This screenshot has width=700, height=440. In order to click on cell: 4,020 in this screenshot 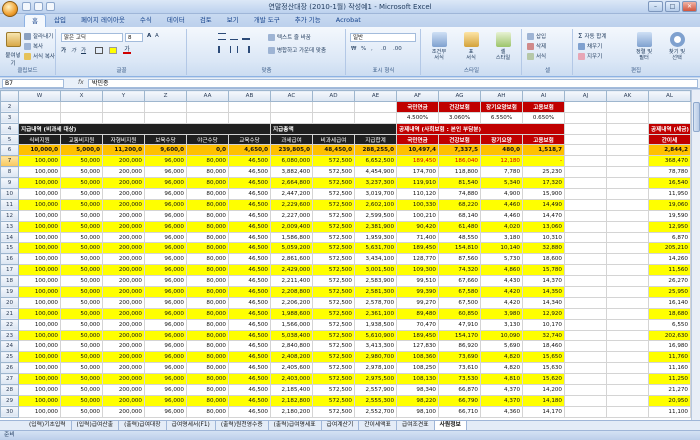, I will do `click(501, 226)`.